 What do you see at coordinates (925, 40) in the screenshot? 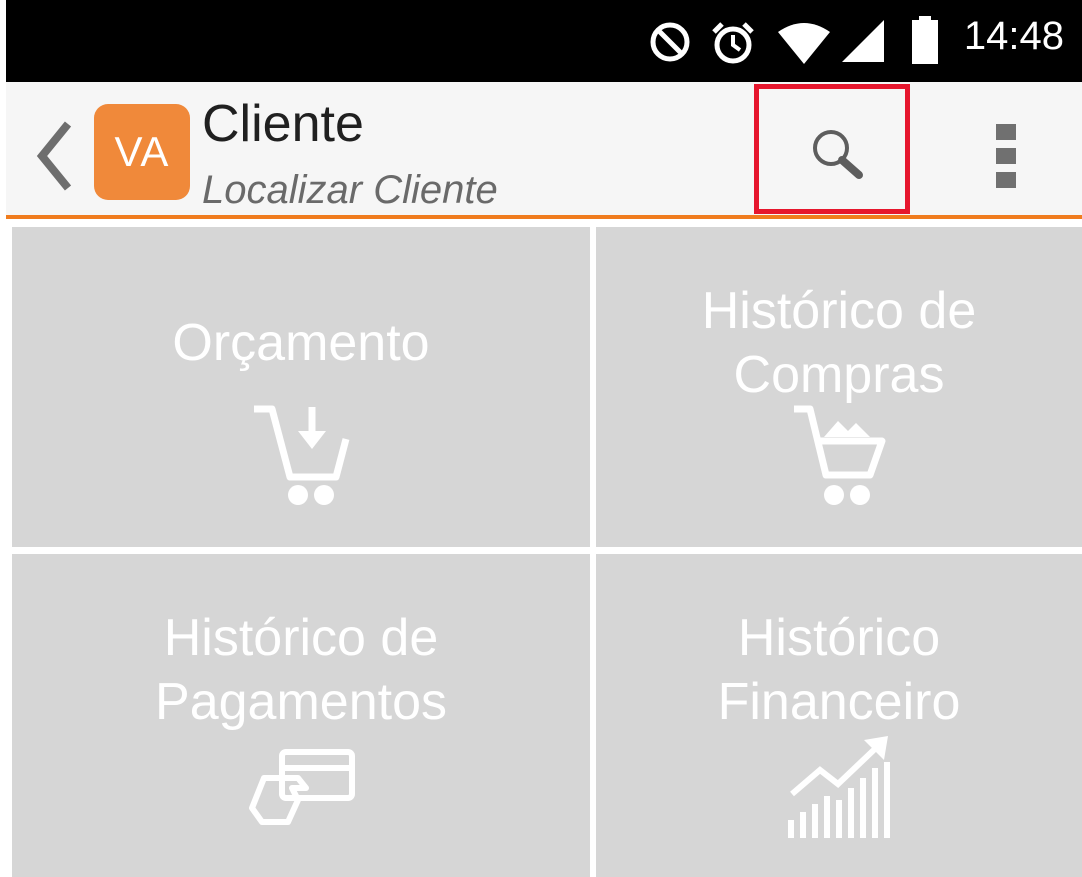
I see `battery-icon` at bounding box center [925, 40].